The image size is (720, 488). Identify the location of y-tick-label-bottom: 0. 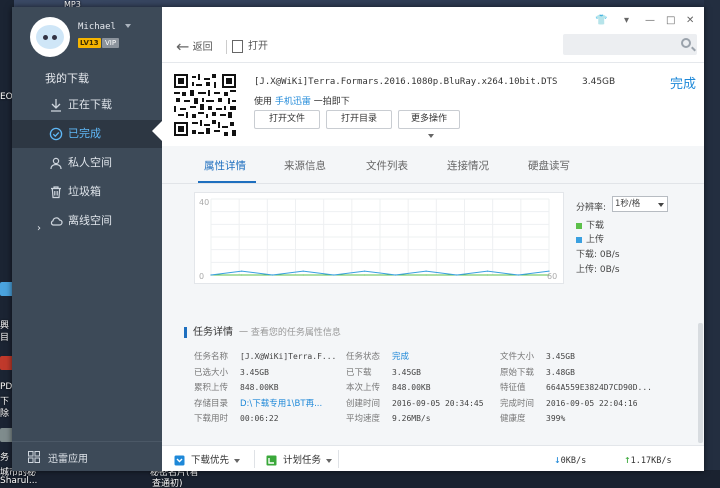
(201, 276).